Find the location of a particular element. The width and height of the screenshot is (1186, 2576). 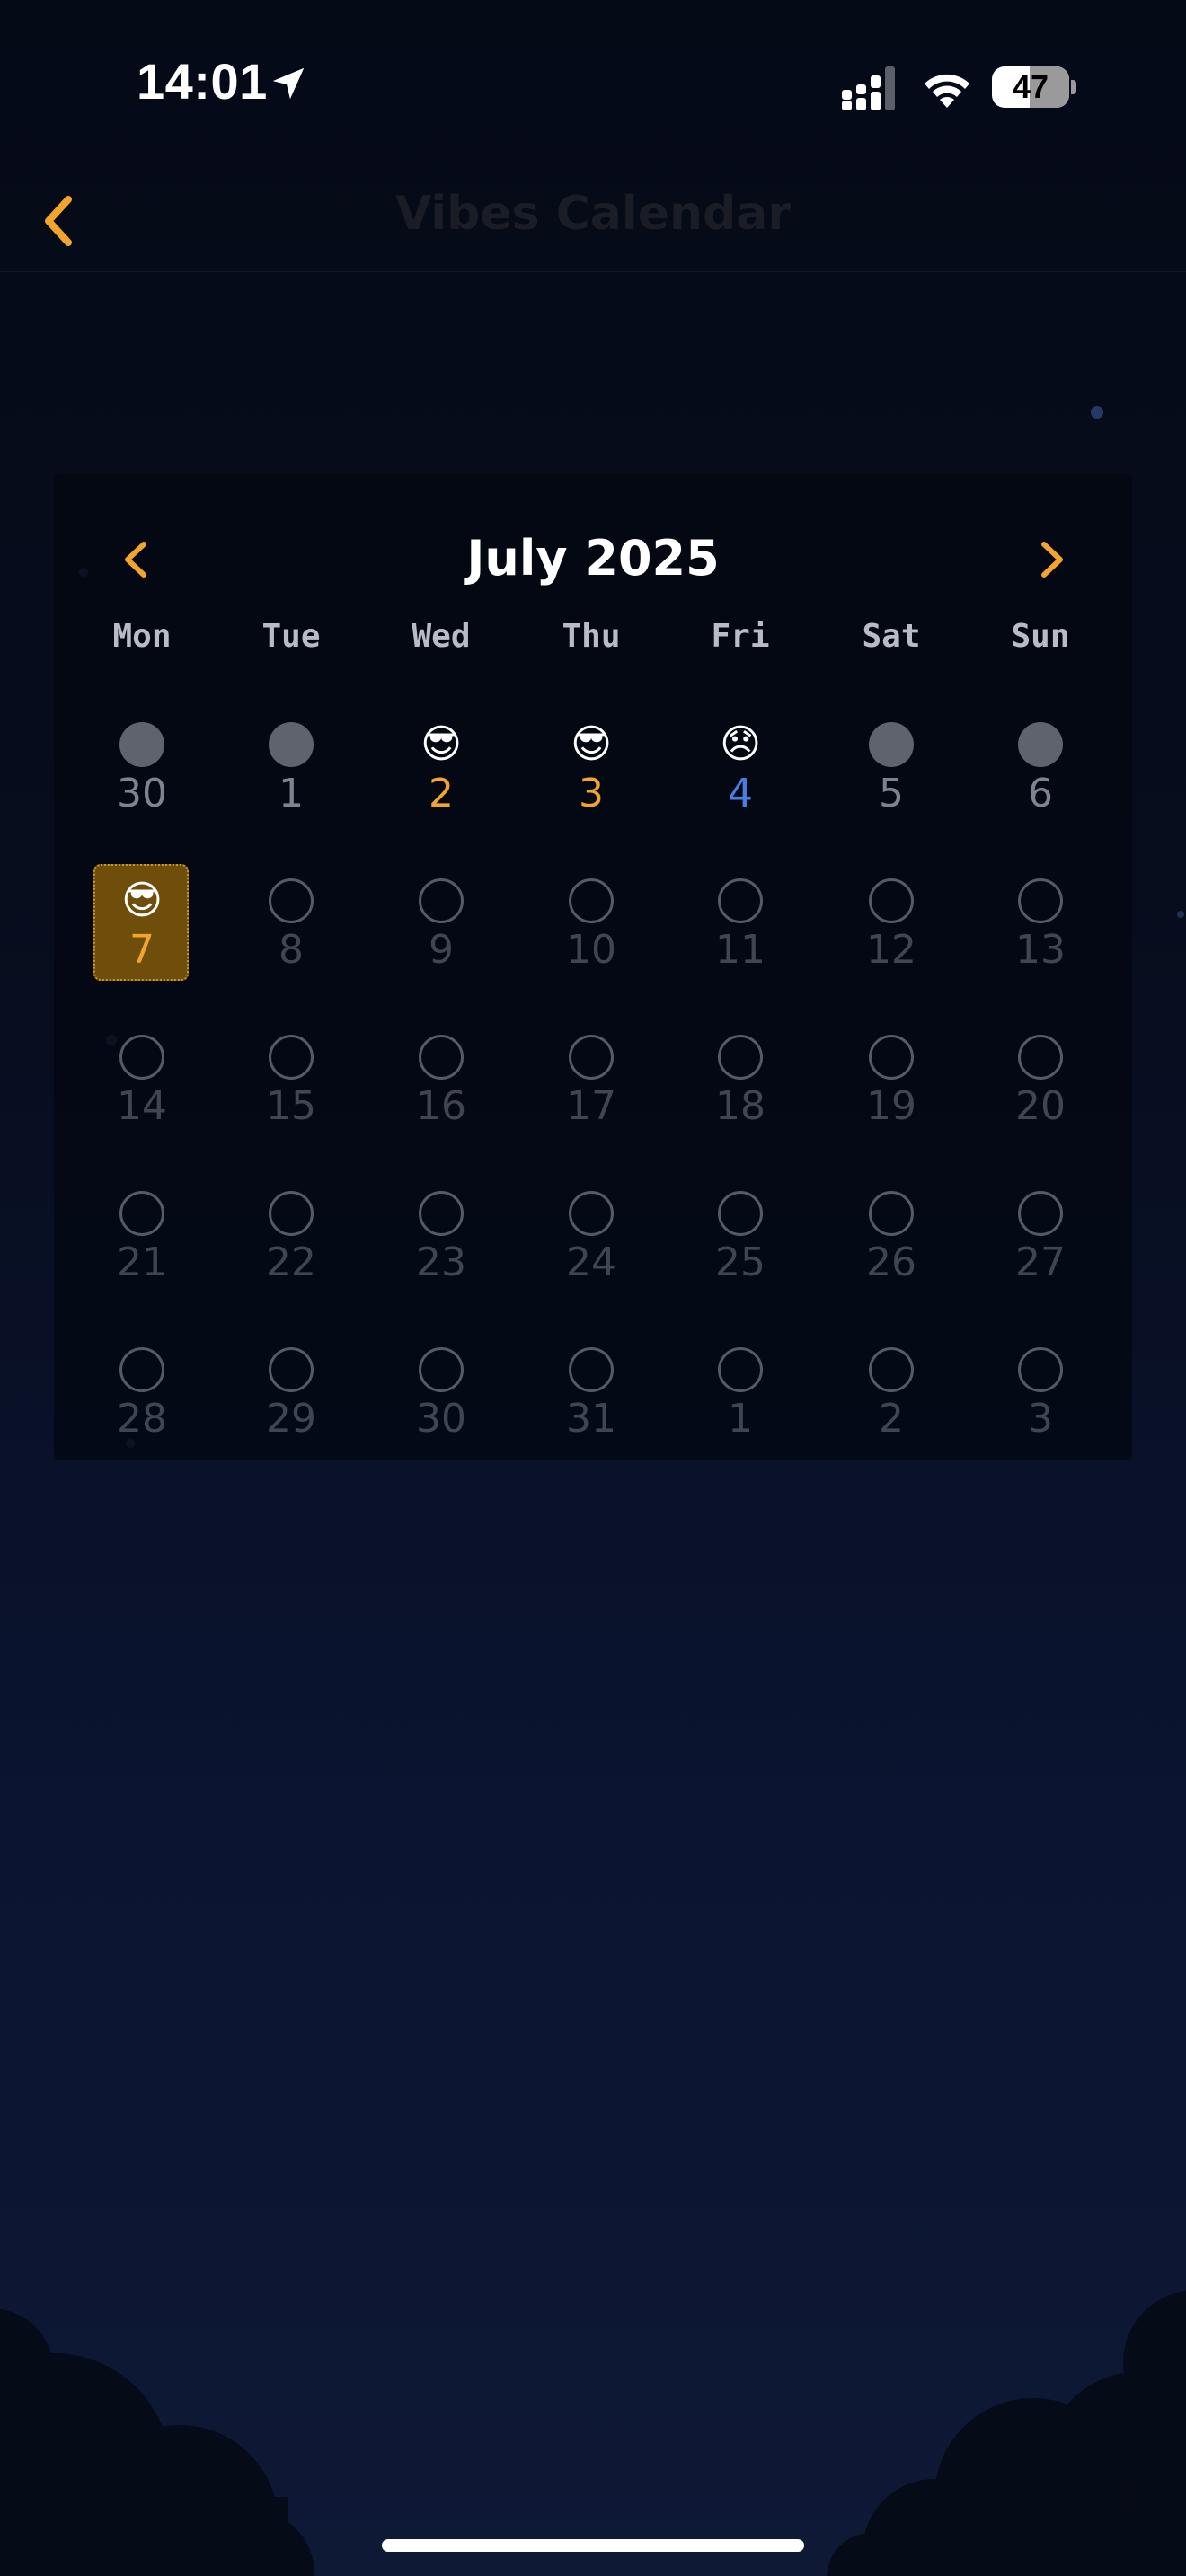

day-cell: 12 is located at coordinates (891, 929).